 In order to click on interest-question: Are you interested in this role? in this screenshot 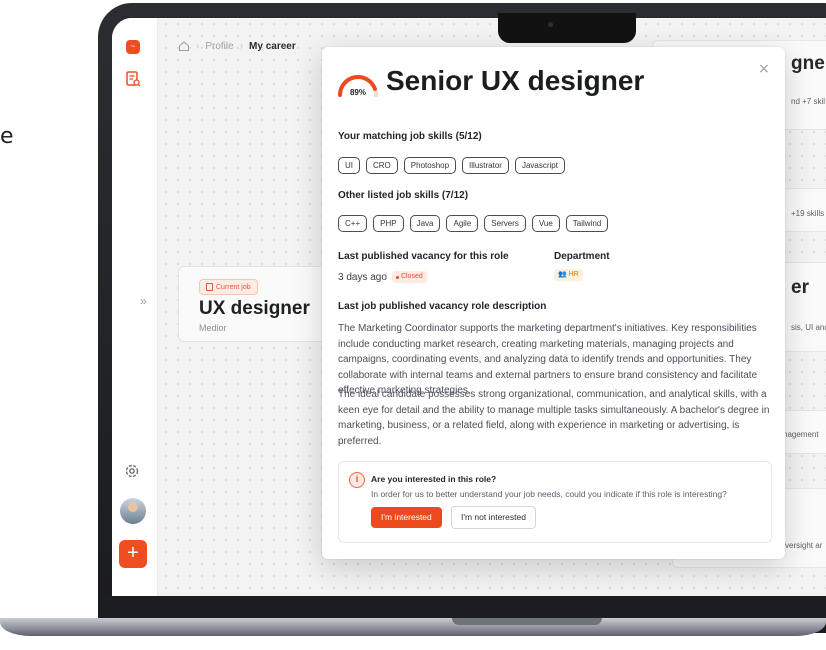, I will do `click(434, 479)`.